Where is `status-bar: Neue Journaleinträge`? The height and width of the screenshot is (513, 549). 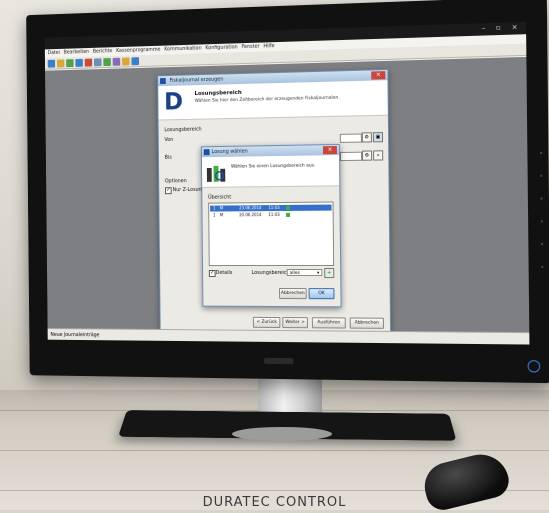 status-bar: Neue Journaleinträge is located at coordinates (288, 336).